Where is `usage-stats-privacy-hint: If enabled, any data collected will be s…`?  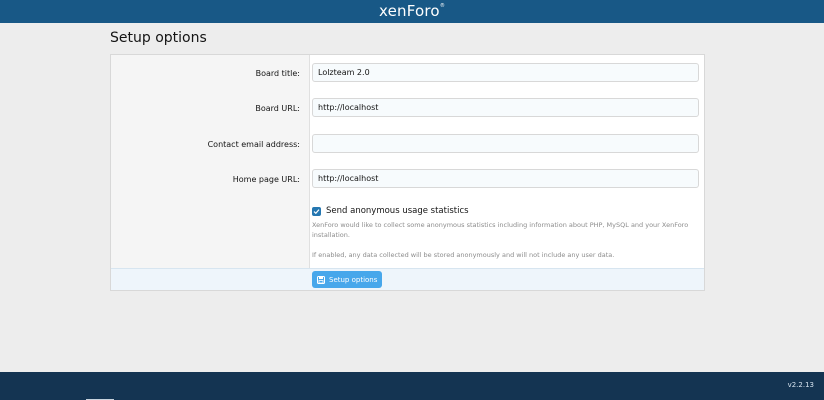 usage-stats-privacy-hint: If enabled, any data collected will be s… is located at coordinates (463, 255).